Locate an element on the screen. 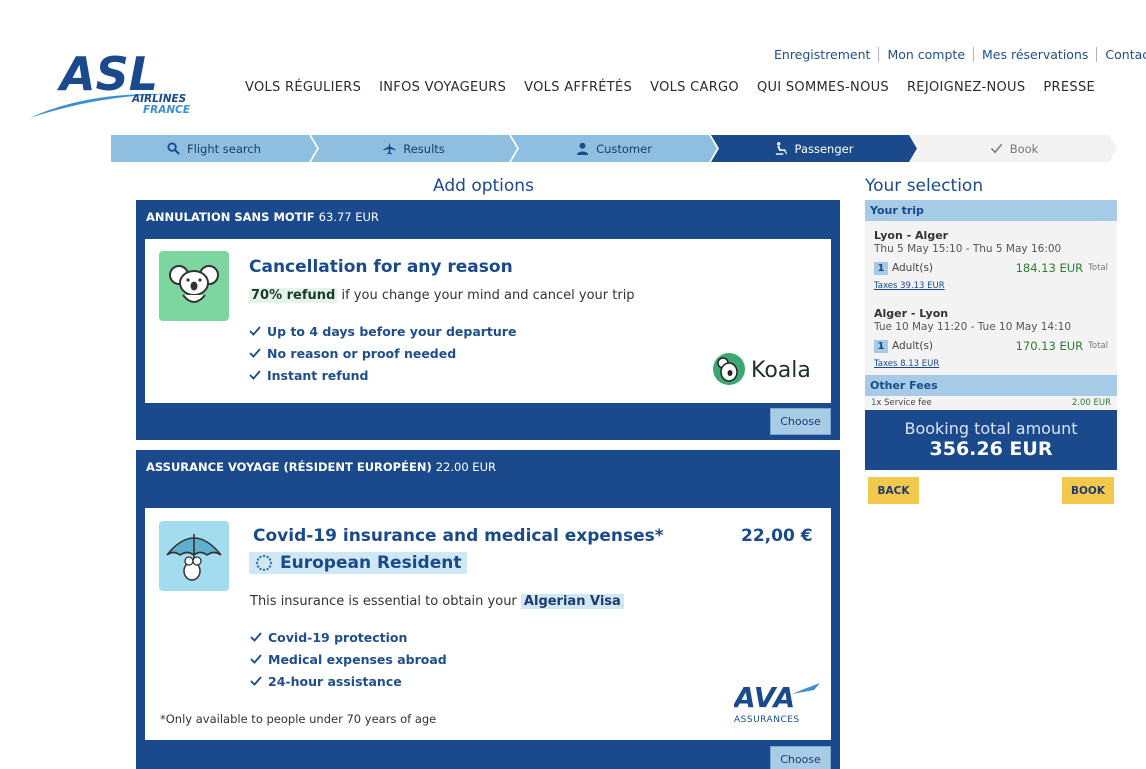 The image size is (1146, 769). list-item: Up to 4 days before your departure is located at coordinates (382, 331).